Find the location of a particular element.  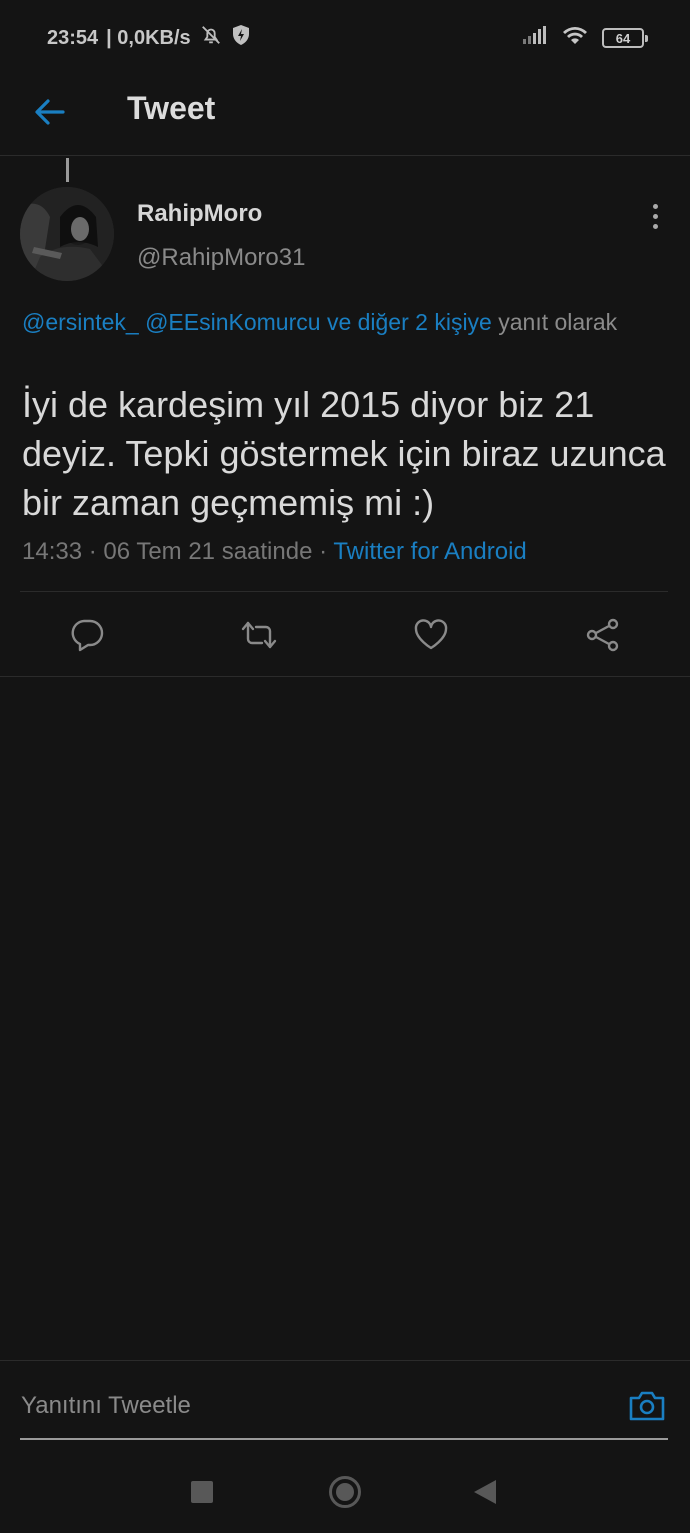

system-back-button is located at coordinates (485, 1492).